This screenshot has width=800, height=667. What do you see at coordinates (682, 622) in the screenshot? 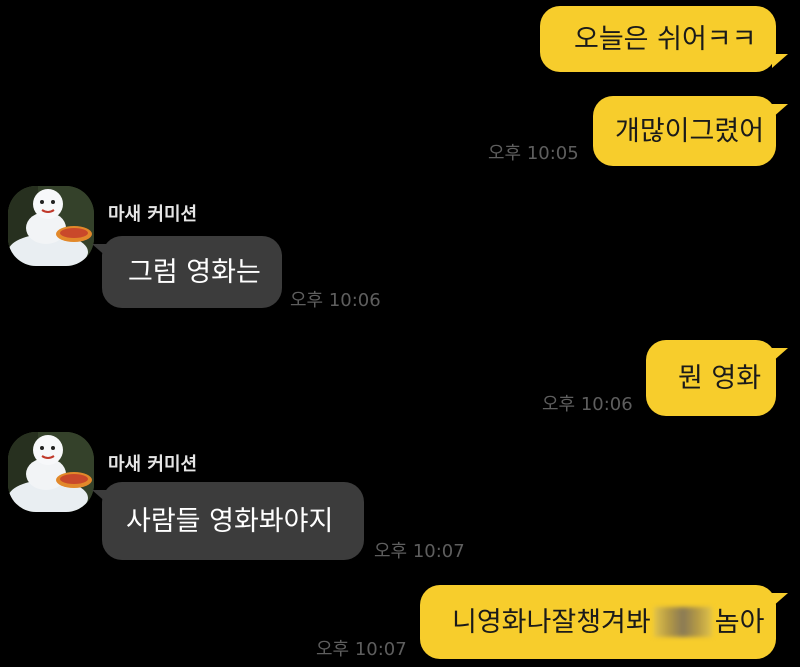
I see `censored-blur` at bounding box center [682, 622].